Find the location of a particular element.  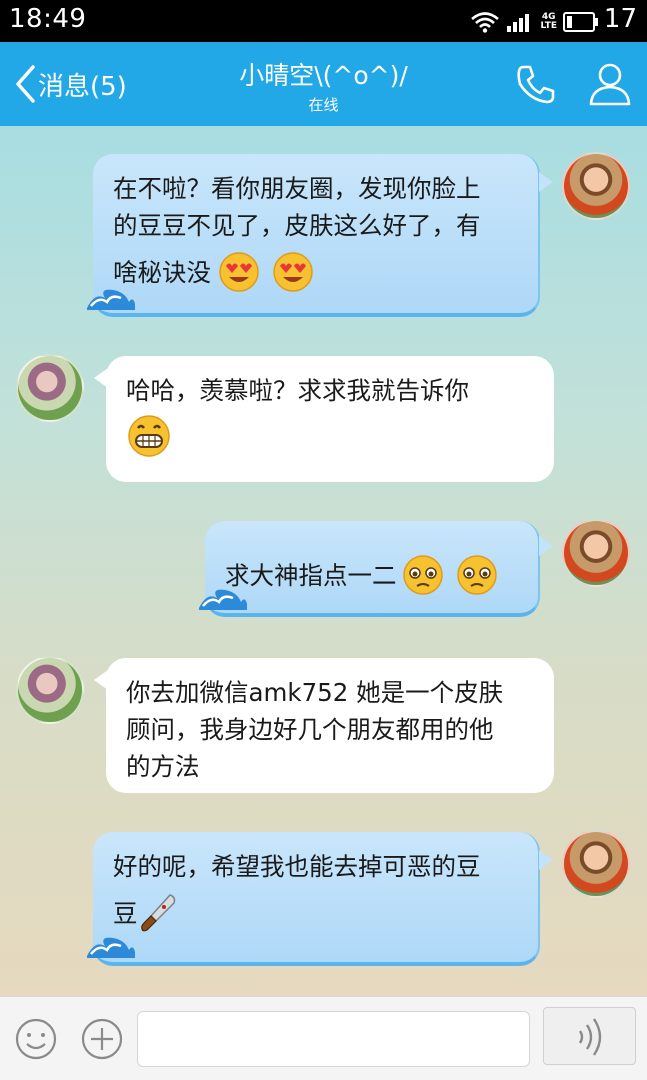

status-time: 18:49 is located at coordinates (48, 19).